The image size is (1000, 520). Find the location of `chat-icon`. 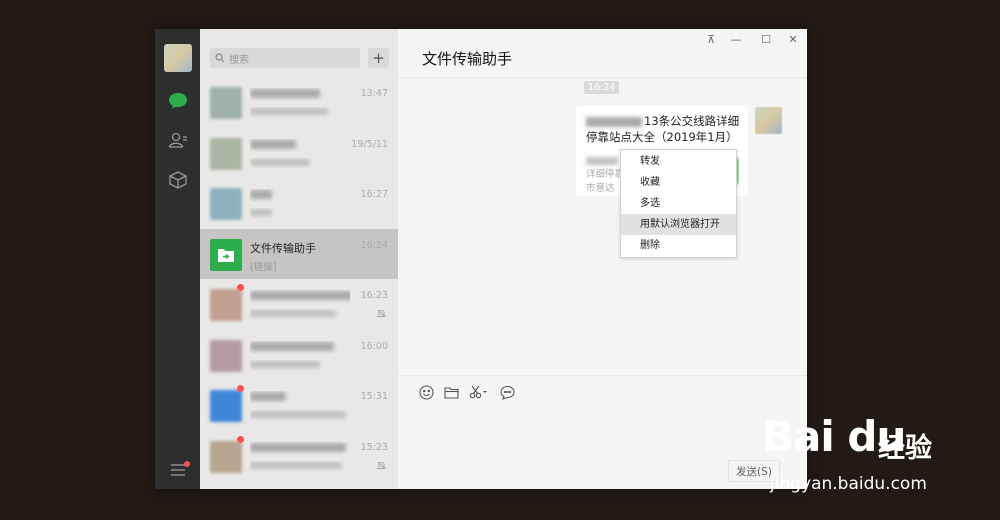

chat-icon is located at coordinates (178, 101).